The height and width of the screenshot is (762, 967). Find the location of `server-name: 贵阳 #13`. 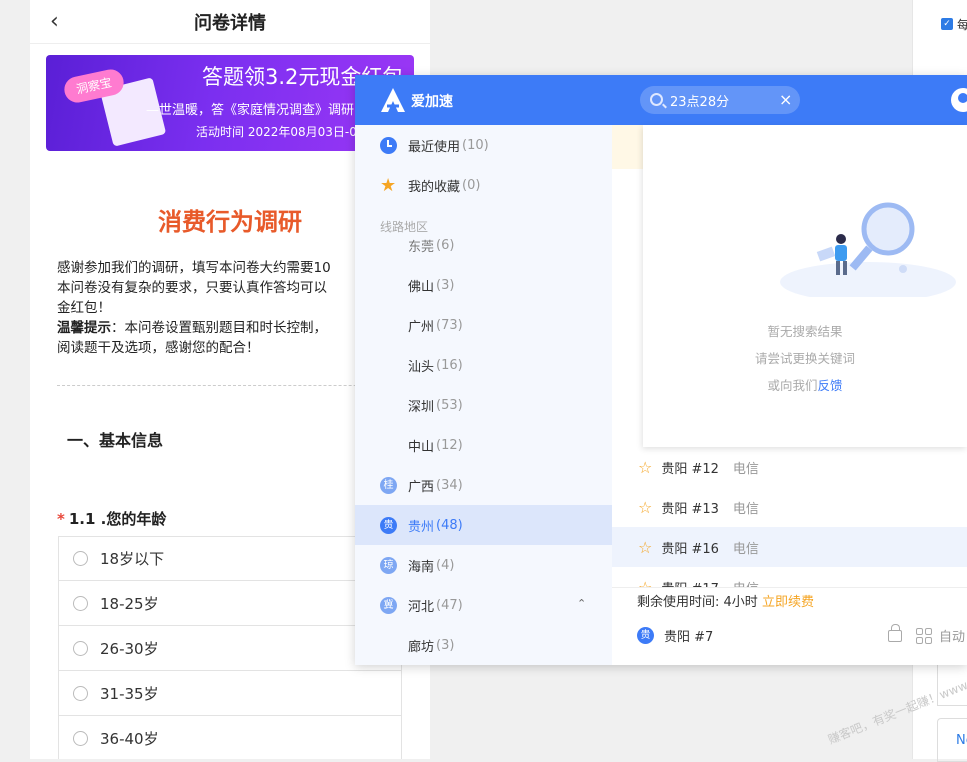

server-name: 贵阳 #13 is located at coordinates (690, 509).